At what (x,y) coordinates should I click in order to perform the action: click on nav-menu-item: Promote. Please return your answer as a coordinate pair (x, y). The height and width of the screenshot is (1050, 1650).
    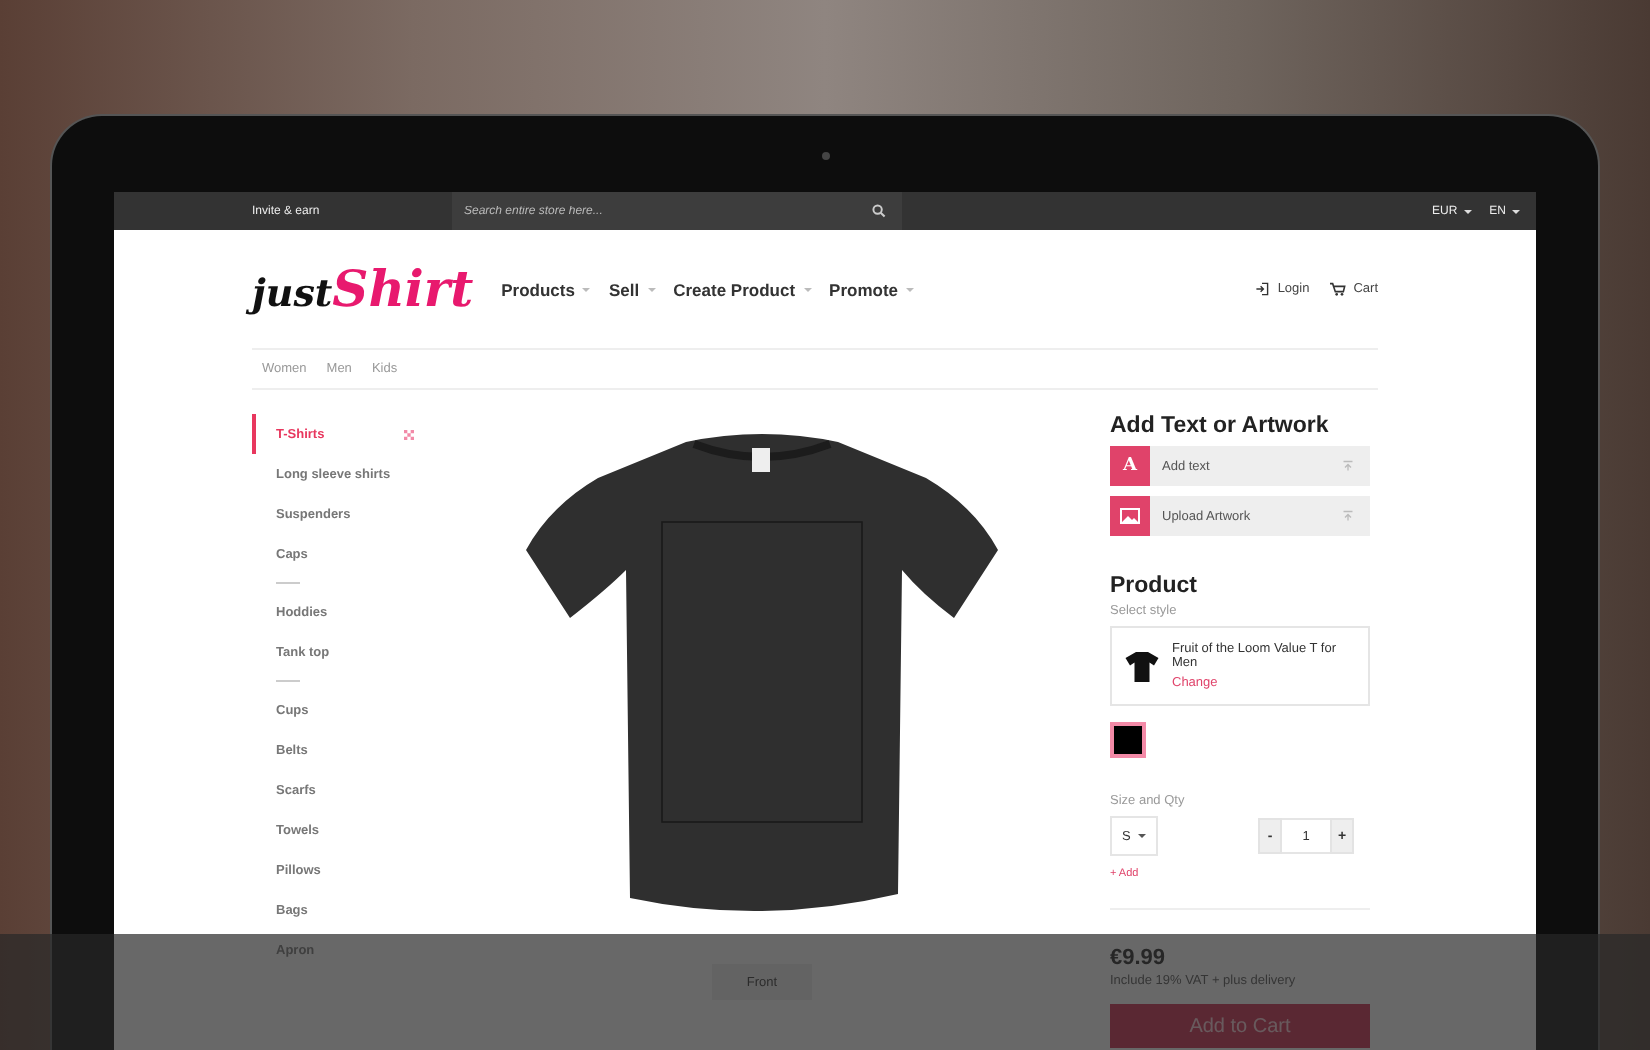
    Looking at the image, I should click on (872, 289).